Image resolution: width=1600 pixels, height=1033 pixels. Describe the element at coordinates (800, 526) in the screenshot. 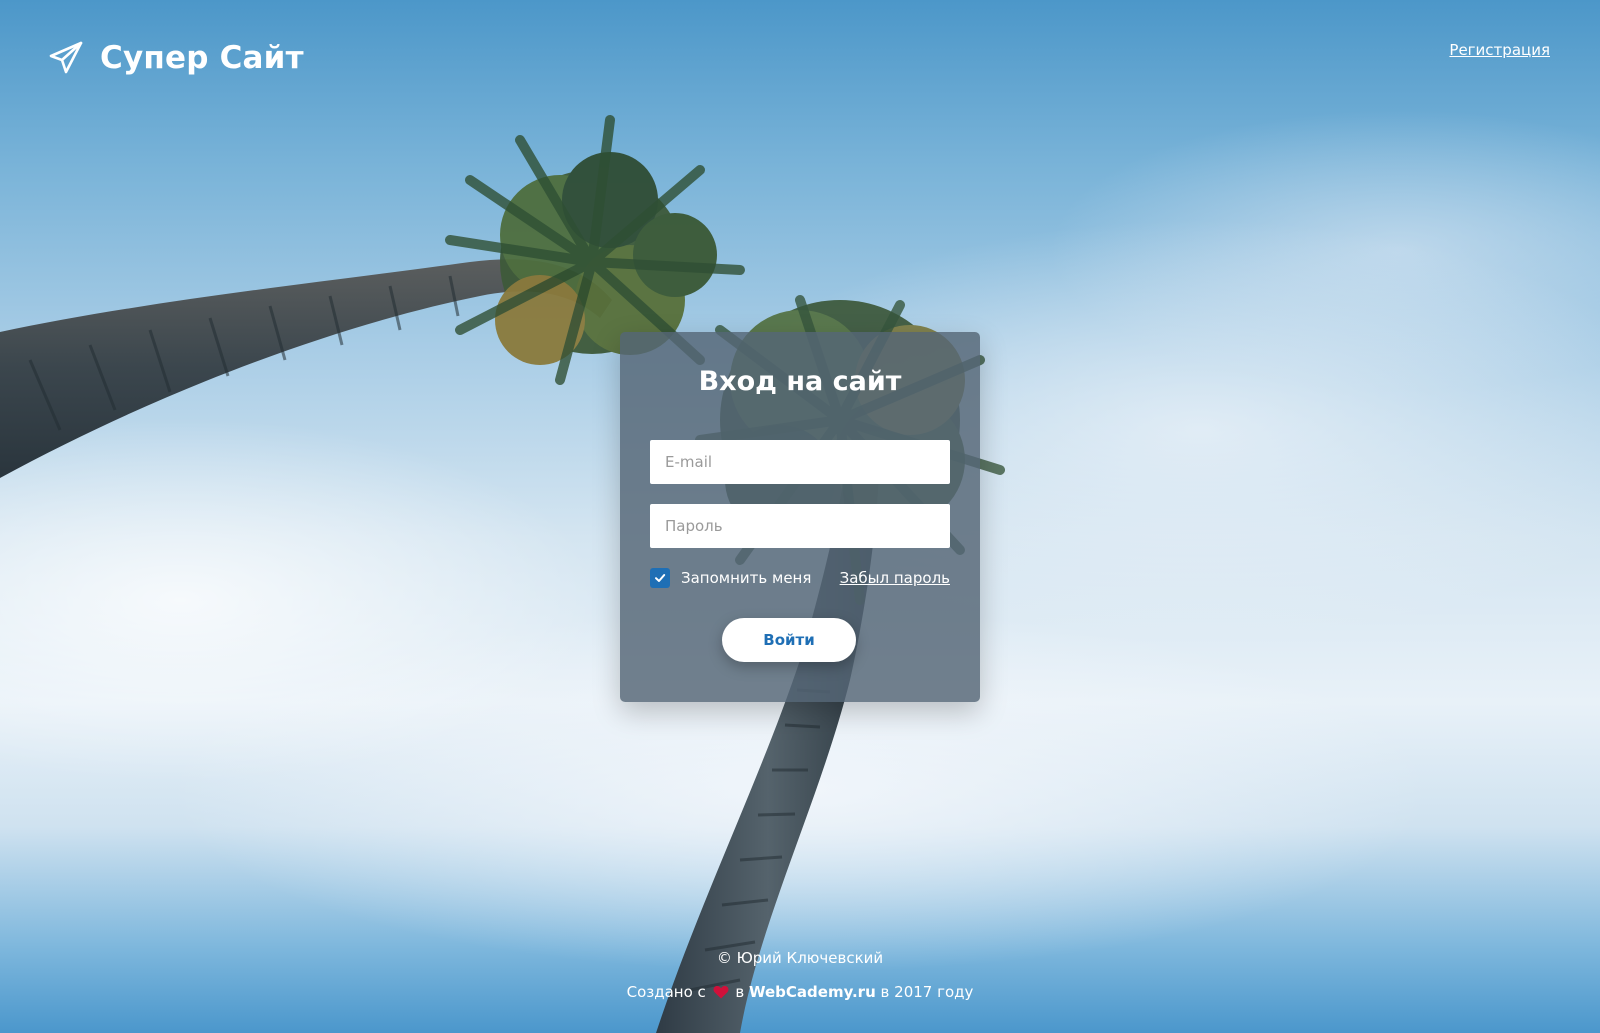

I see `password-input` at that location.